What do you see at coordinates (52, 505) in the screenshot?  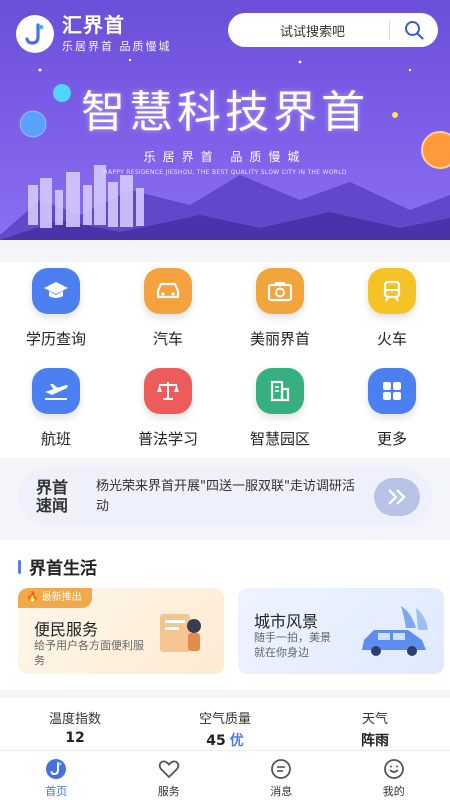 I see `news-logo-line2: 速闻` at bounding box center [52, 505].